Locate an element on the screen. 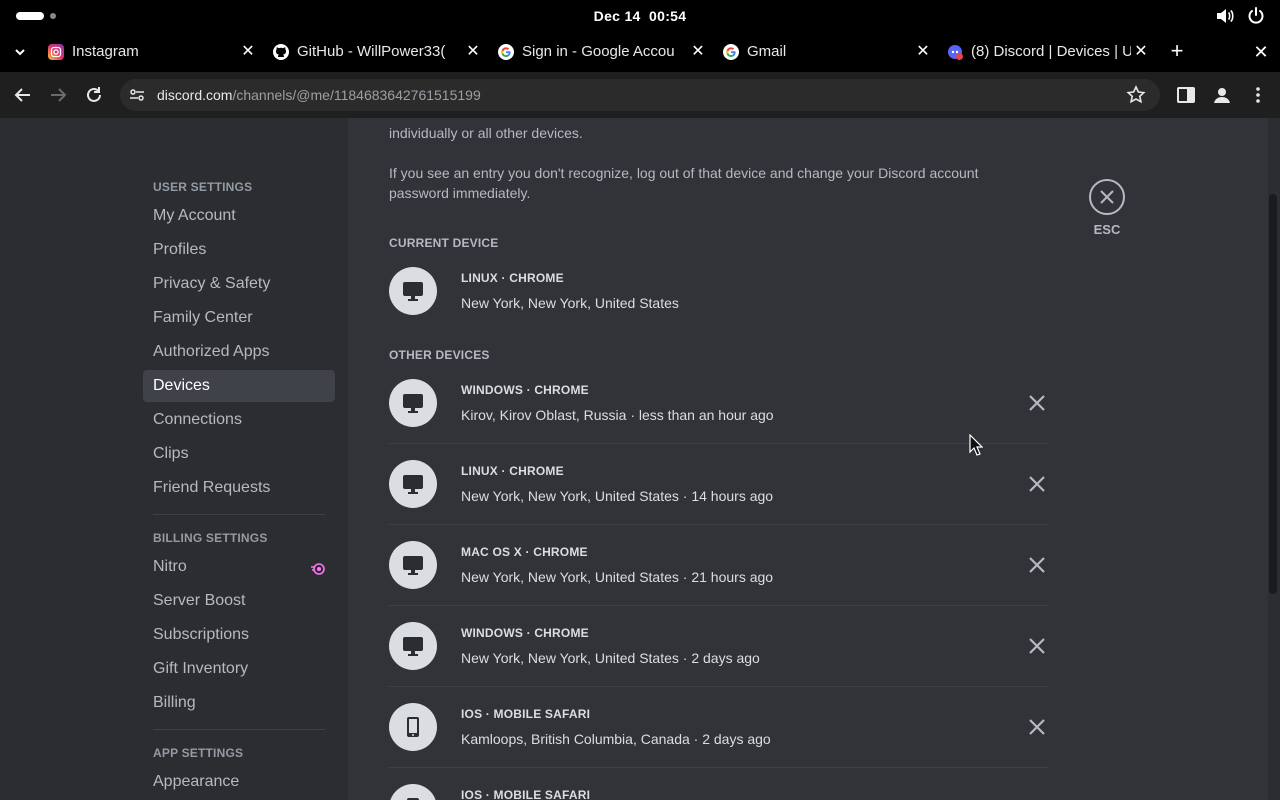 This screenshot has width=1280, height=800. tab-discord-devices: (8) Discord | Devices | U ✕ is located at coordinates (1059, 54).